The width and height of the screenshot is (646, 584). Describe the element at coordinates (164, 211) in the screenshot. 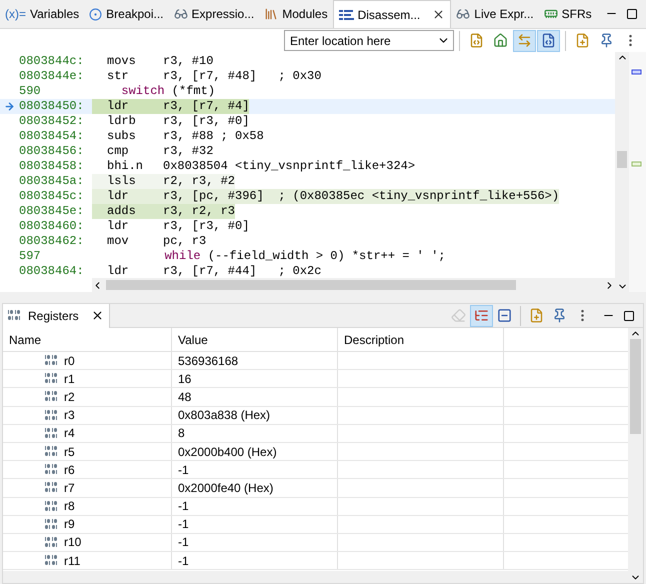

I see `instruction: adds r3, r2, r3` at that location.